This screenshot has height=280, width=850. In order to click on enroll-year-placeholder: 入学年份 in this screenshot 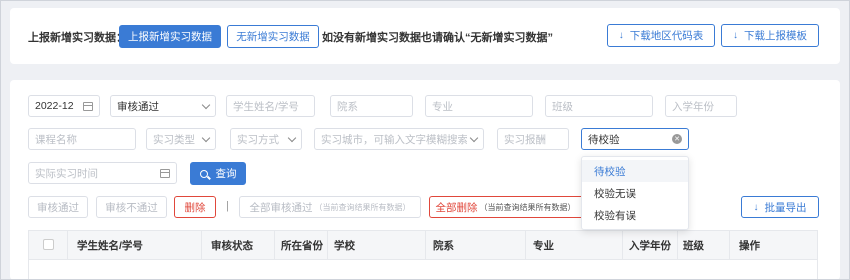, I will do `click(693, 106)`.